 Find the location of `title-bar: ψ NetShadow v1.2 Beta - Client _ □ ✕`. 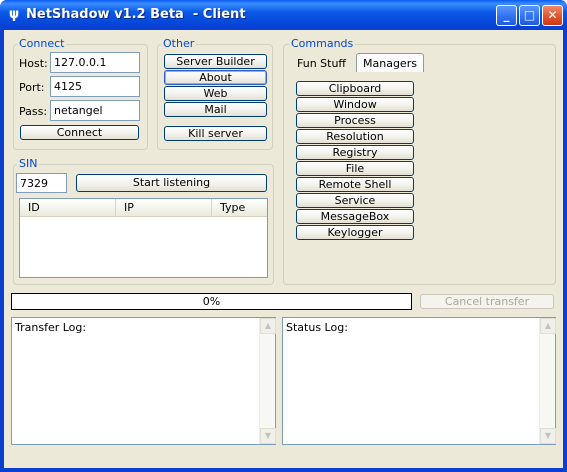

title-bar: ψ NetShadow v1.2 Beta - Client _ □ ✕ is located at coordinates (283, 15).